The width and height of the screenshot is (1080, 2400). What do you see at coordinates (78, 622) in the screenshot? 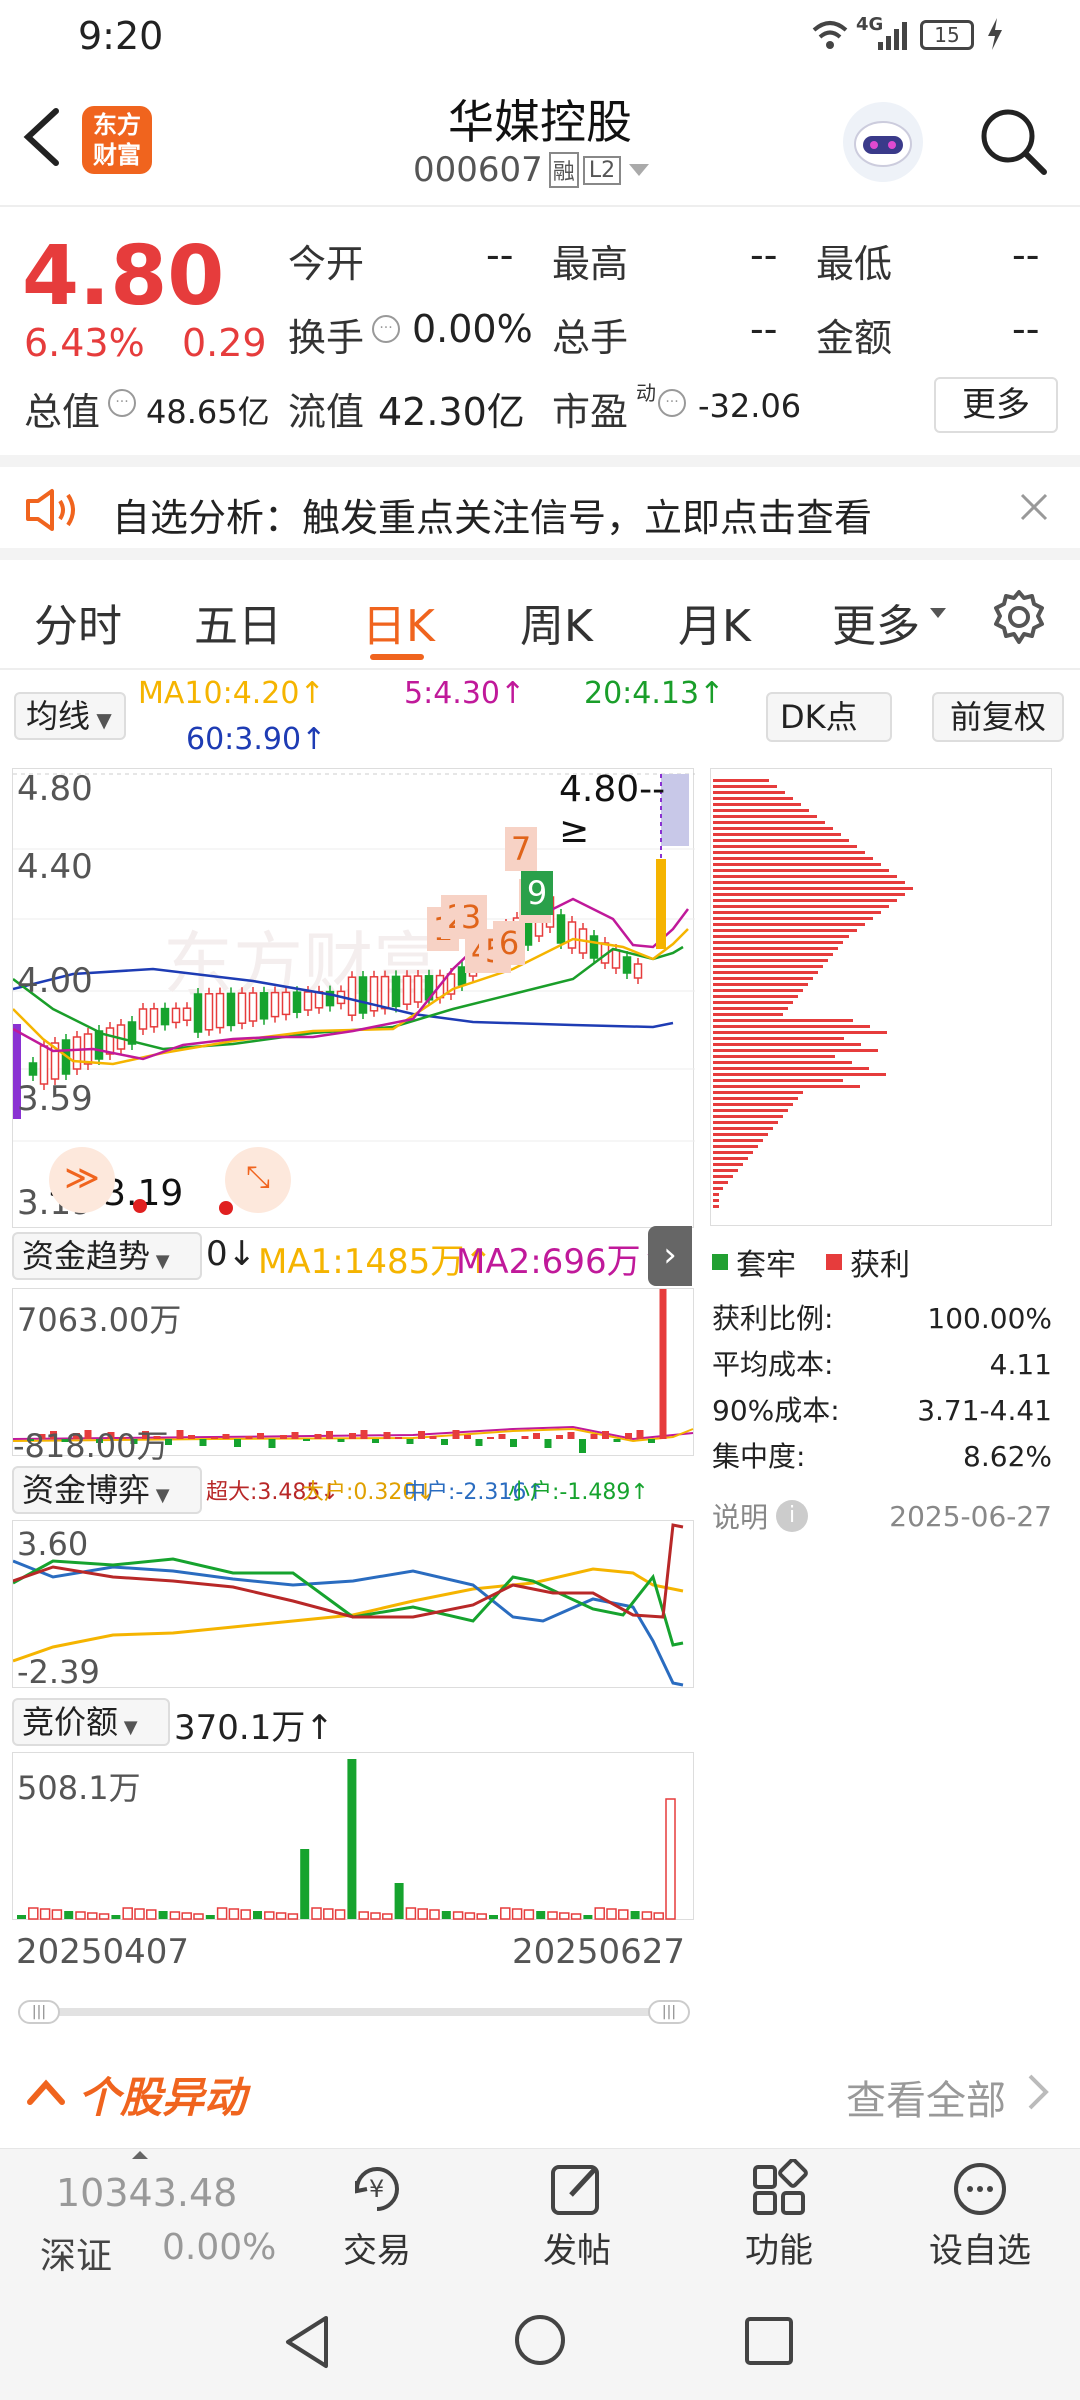
I see `tab-timeshare: 分时` at bounding box center [78, 622].